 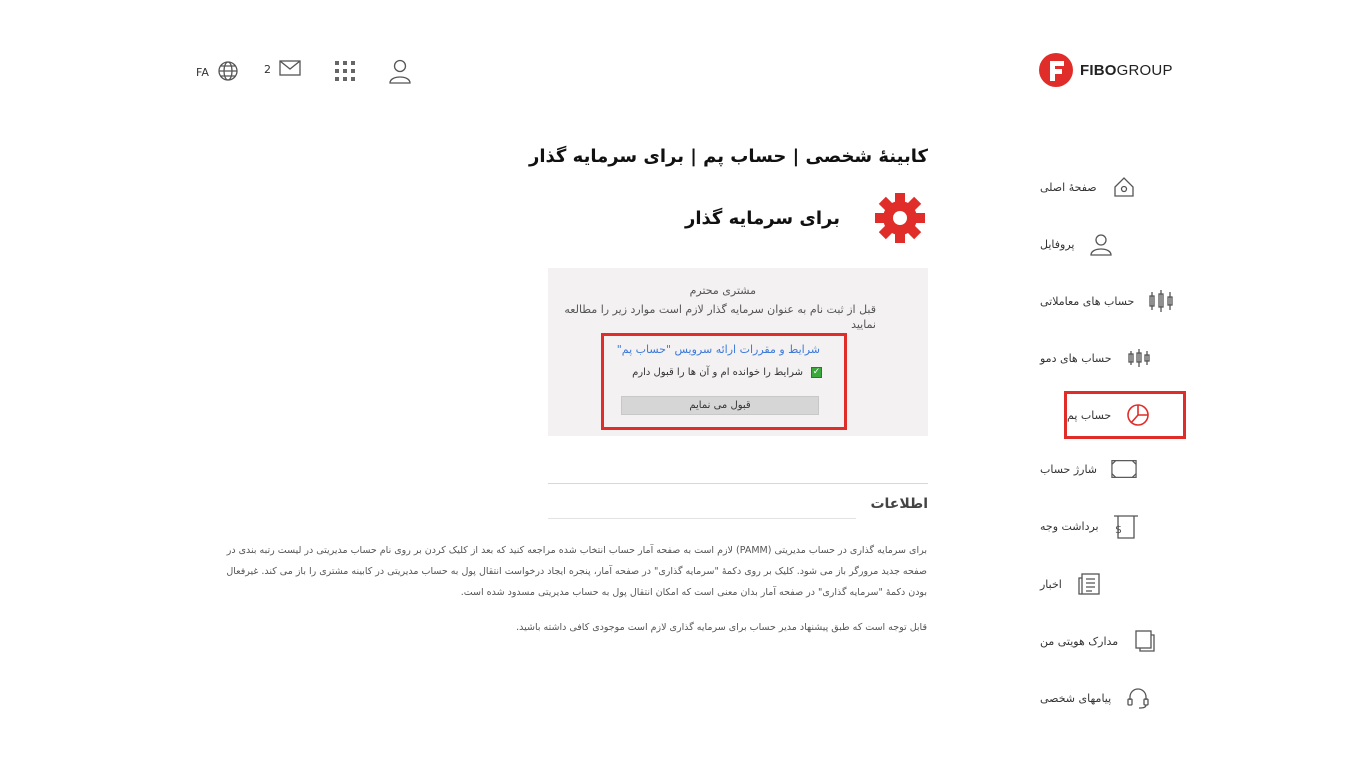 What do you see at coordinates (1069, 526) in the screenshot?
I see `sidebar-item-label: برداشت وجه` at bounding box center [1069, 526].